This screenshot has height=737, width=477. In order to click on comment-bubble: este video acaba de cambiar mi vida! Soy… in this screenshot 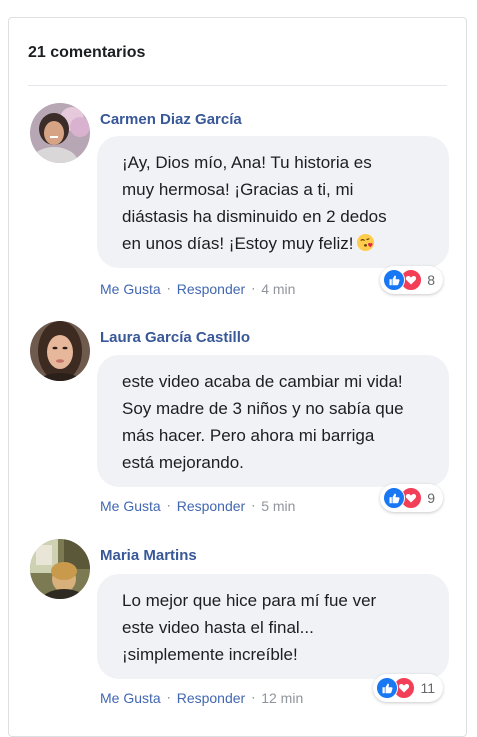, I will do `click(273, 421)`.